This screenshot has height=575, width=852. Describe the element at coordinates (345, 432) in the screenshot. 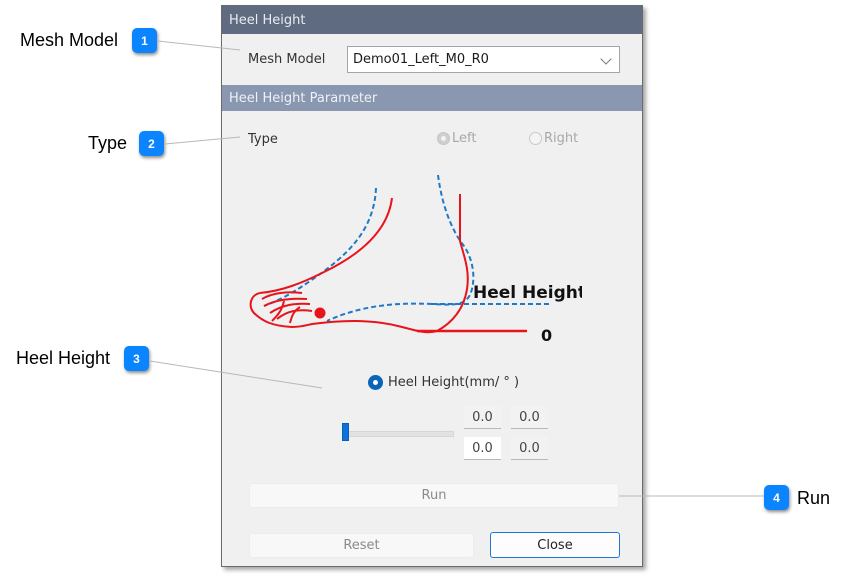

I see `heel-height-slider-handle` at that location.